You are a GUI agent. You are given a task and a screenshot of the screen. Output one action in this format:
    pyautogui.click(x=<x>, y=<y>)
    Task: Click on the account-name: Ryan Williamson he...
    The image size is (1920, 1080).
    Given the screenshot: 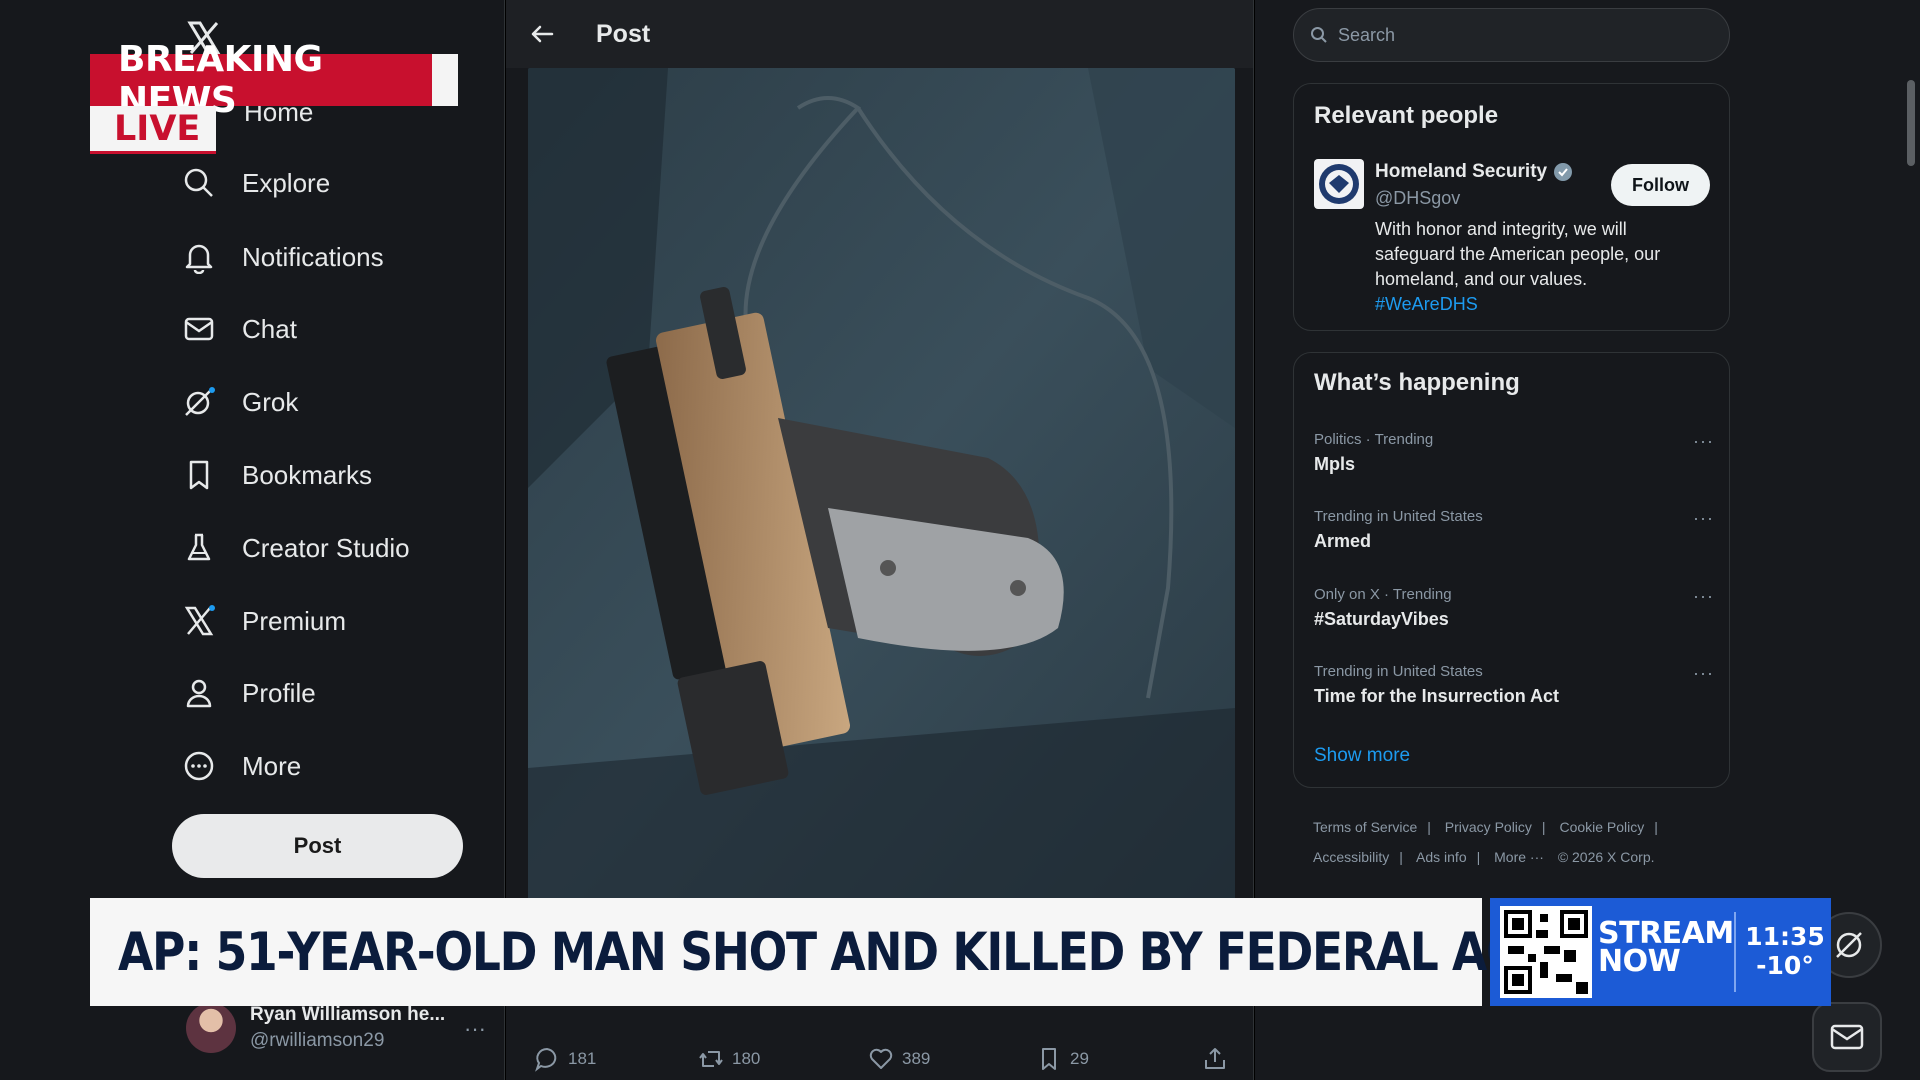 What is the action you would take?
    pyautogui.click(x=348, y=1014)
    